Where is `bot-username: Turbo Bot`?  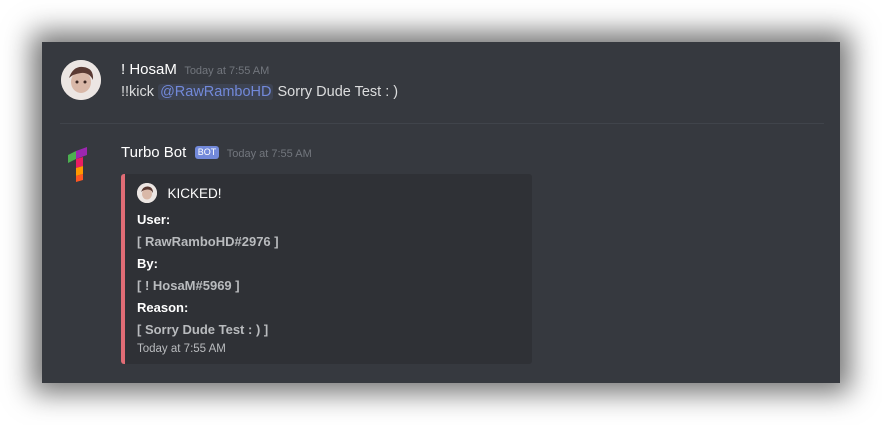
bot-username: Turbo Bot is located at coordinates (153, 152).